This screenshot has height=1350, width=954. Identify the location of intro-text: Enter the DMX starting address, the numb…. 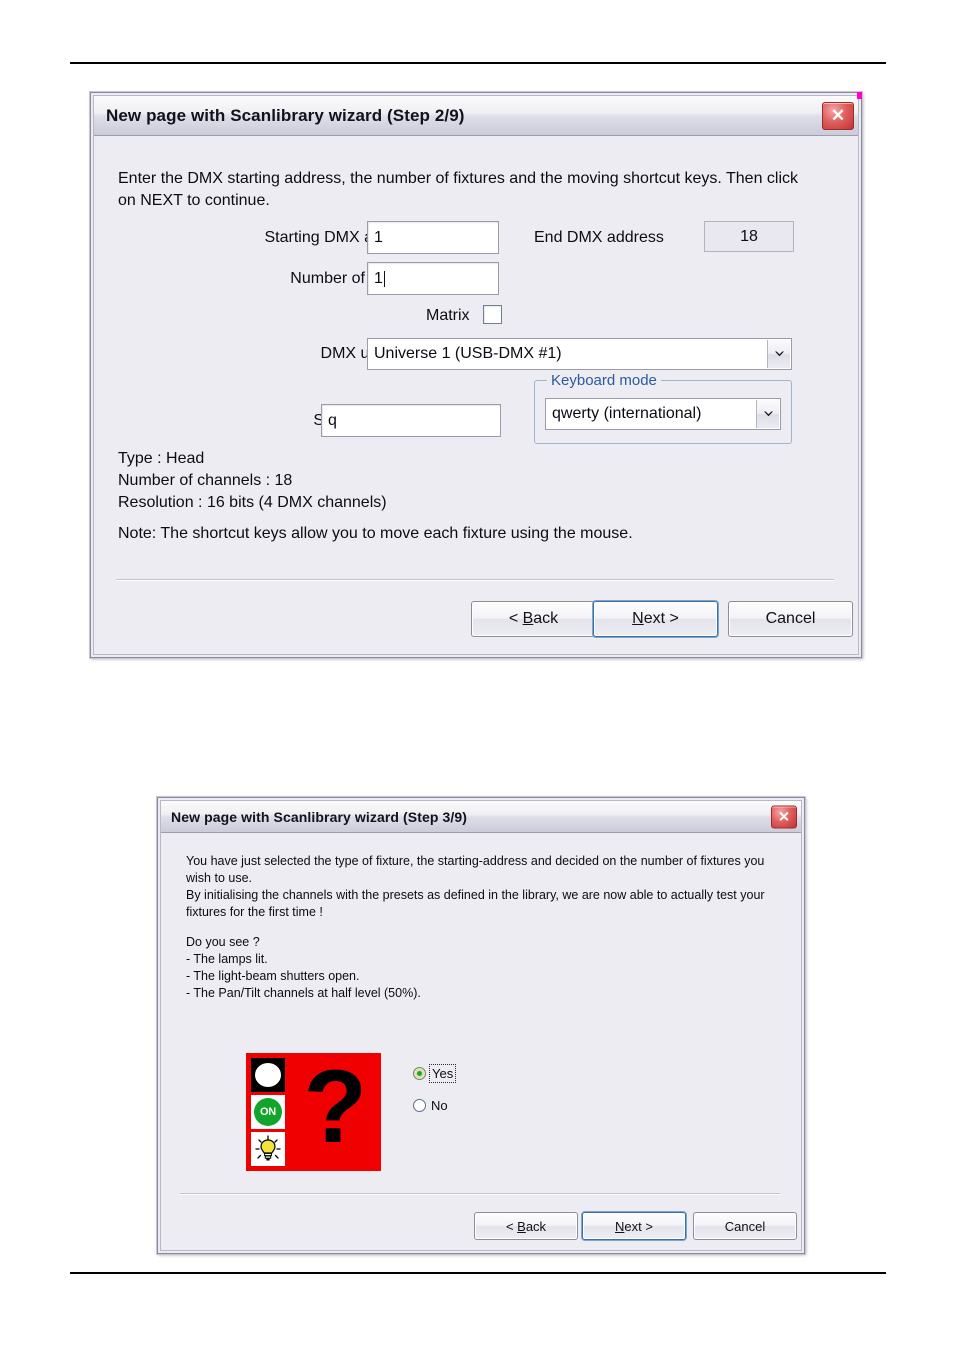
(458, 189).